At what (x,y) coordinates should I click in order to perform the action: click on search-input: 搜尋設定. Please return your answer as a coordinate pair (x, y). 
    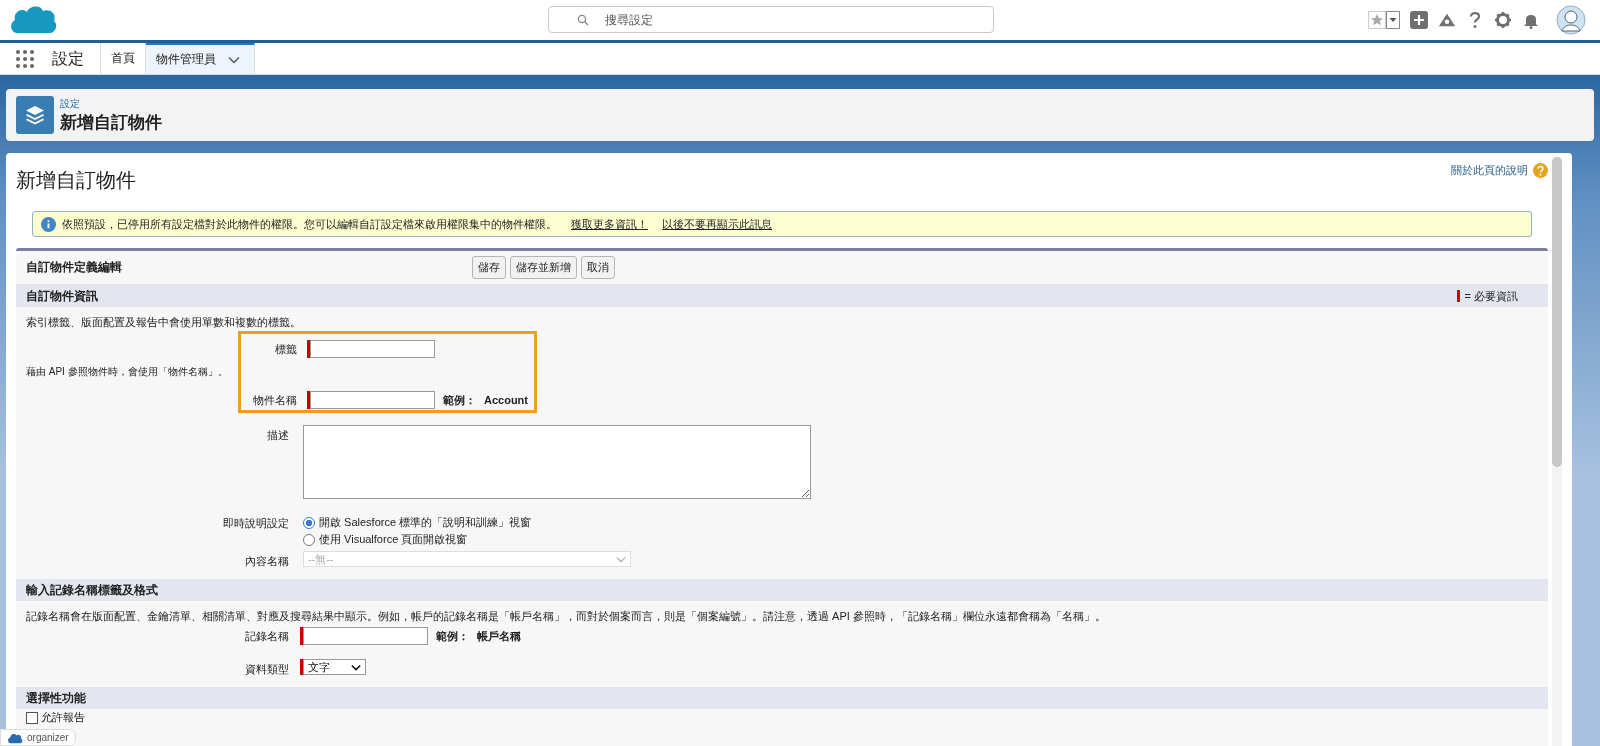
    Looking at the image, I should click on (795, 19).